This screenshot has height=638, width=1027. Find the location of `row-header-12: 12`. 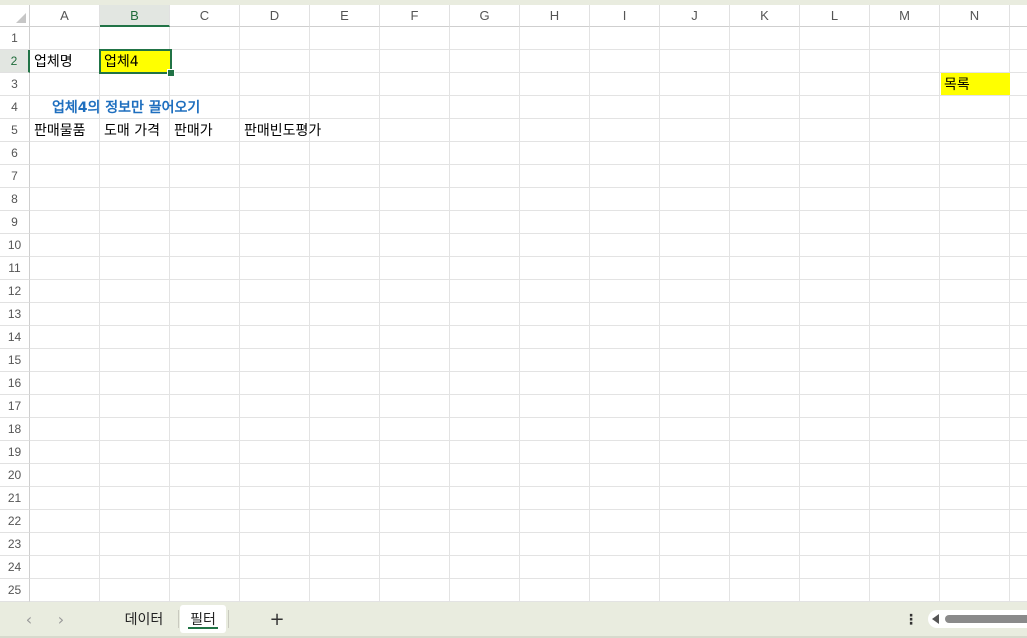

row-header-12: 12 is located at coordinates (15, 291).